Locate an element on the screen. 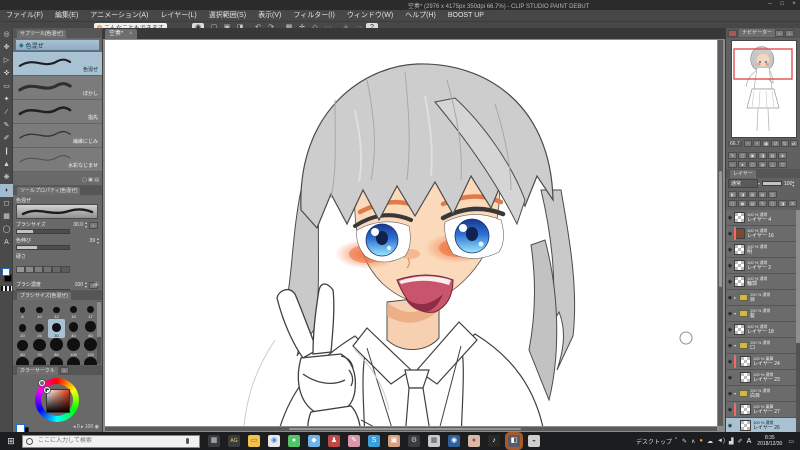  game-app-icon: ♟ is located at coordinates (334, 441).